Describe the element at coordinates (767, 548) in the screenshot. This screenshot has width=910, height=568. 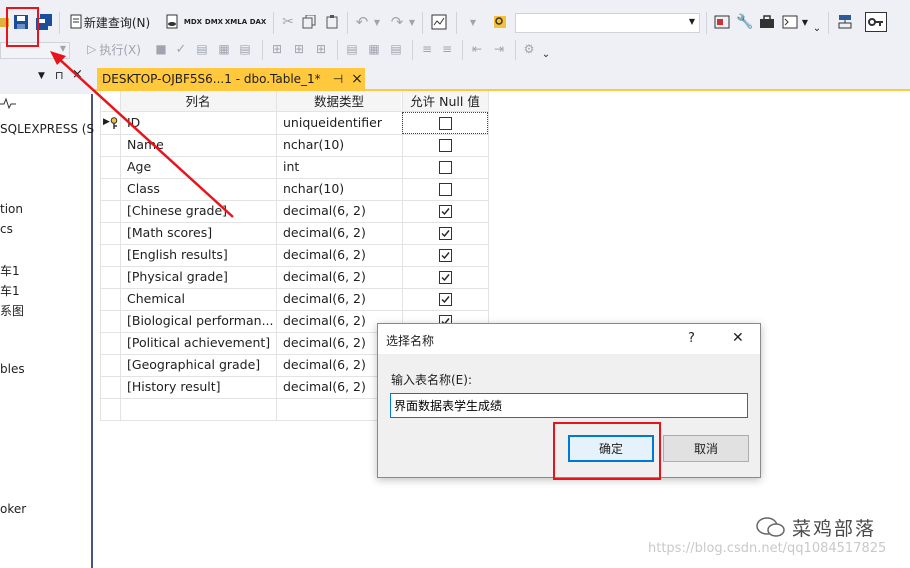
I see `watermark-url: https://blog.csdn.net/qq1084517825` at that location.